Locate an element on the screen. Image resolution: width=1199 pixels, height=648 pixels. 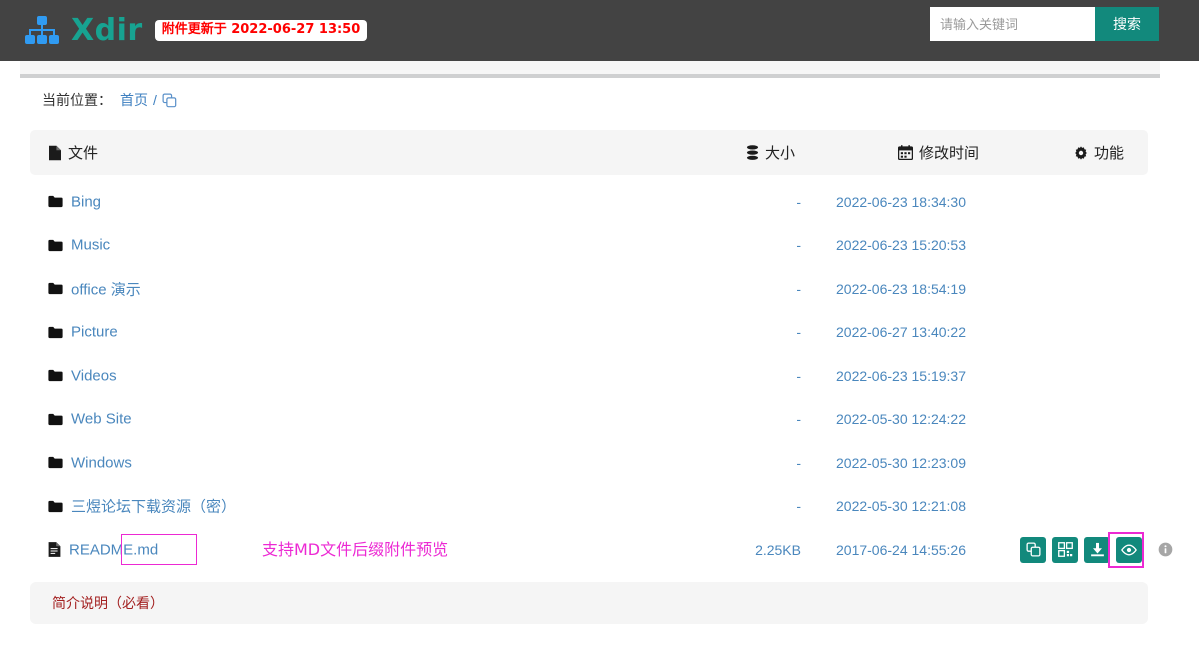
file-mtime-cell: 2022-06-23 15:19:37 is located at coordinates (901, 375).